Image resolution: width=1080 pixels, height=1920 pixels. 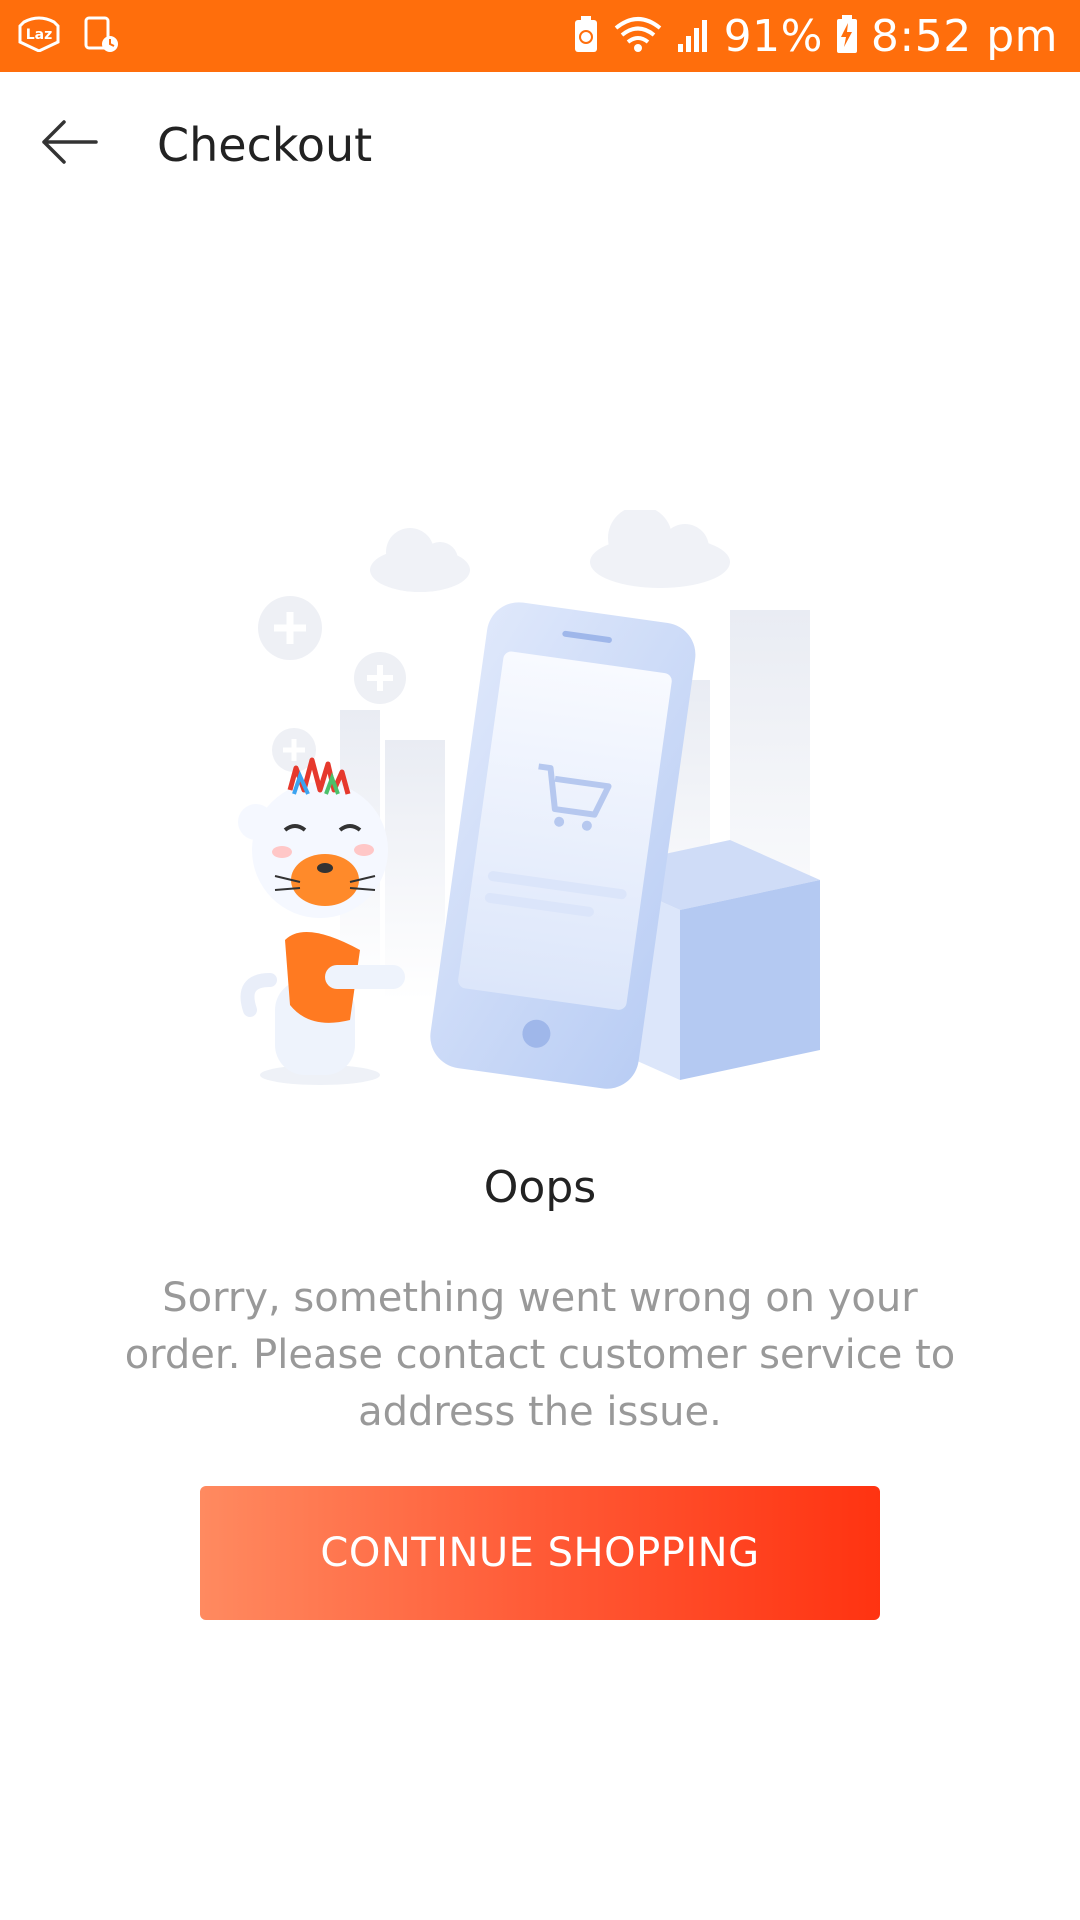 What do you see at coordinates (964, 36) in the screenshot?
I see `clock: 8:52 pm` at bounding box center [964, 36].